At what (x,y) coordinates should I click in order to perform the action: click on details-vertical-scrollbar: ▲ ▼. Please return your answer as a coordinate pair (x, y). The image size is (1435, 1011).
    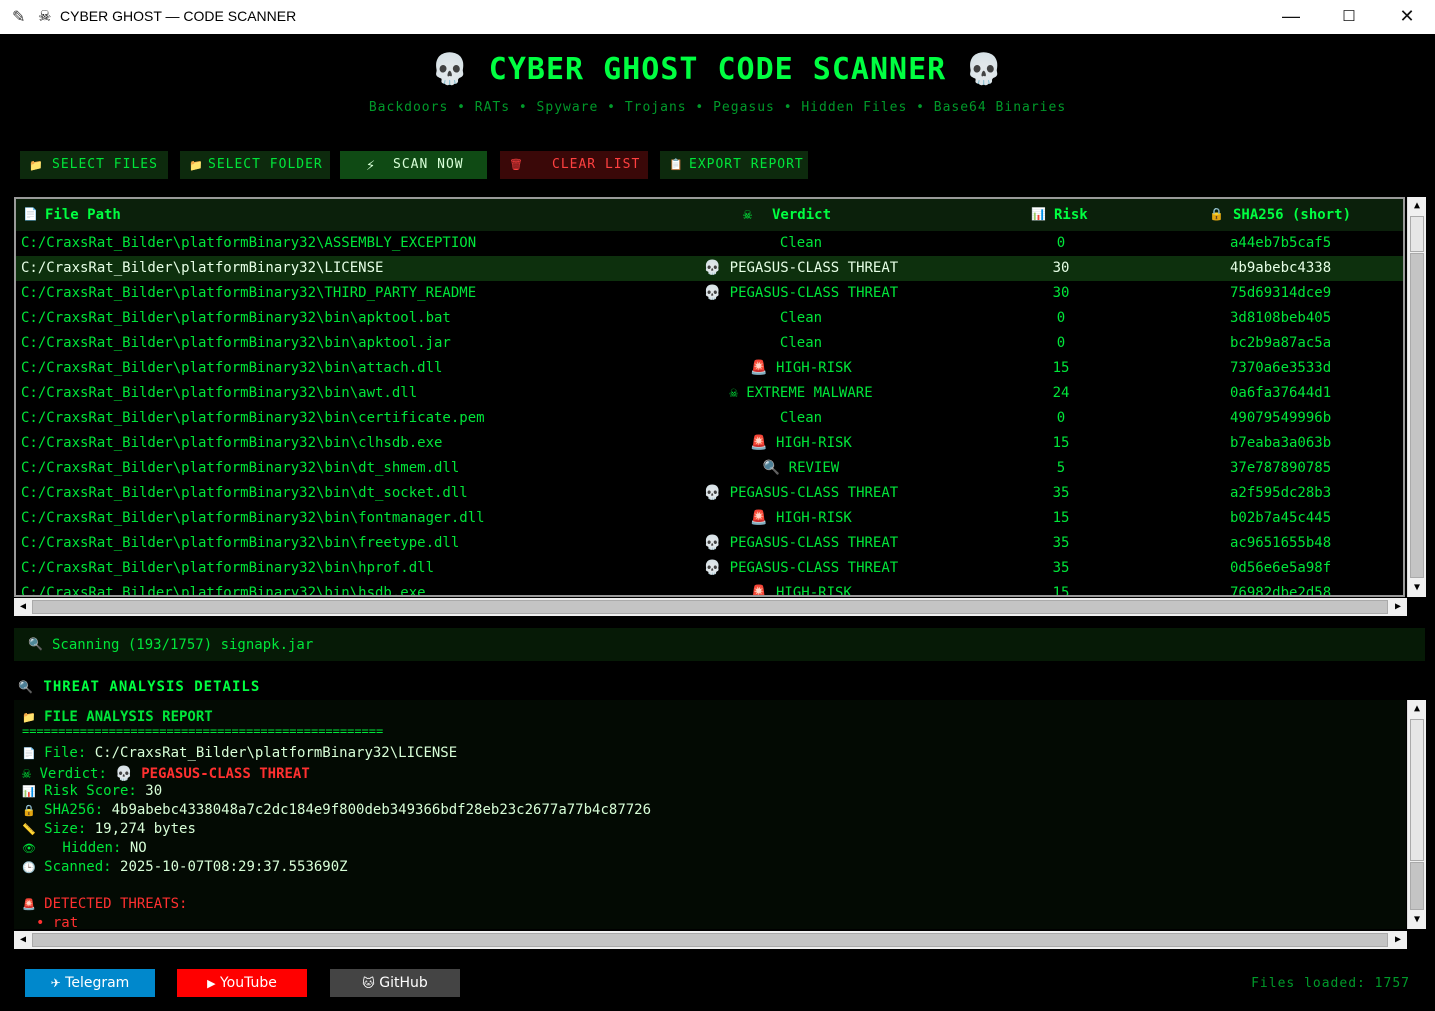
    Looking at the image, I should click on (1416, 814).